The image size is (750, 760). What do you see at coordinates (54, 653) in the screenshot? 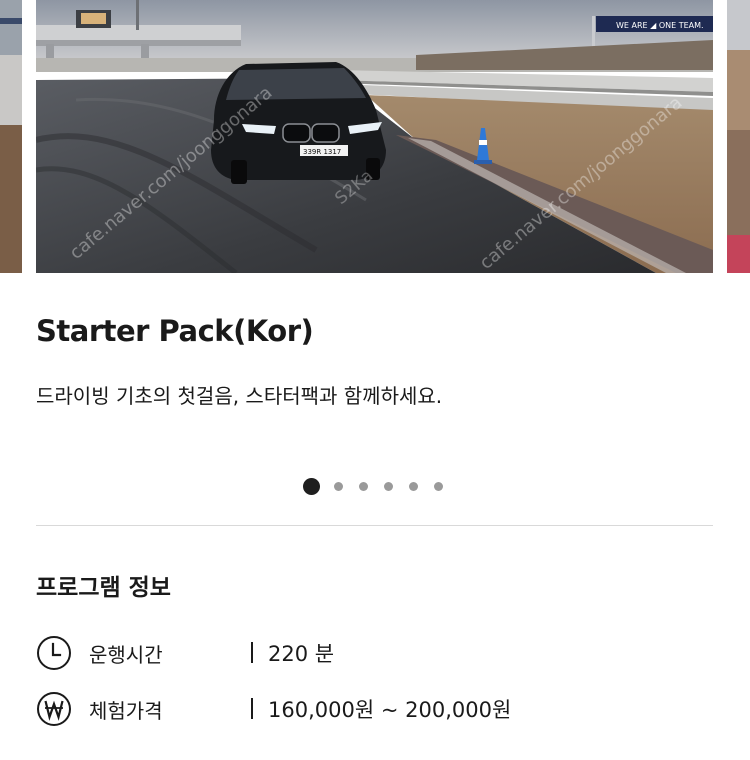
I see `clock-icon` at bounding box center [54, 653].